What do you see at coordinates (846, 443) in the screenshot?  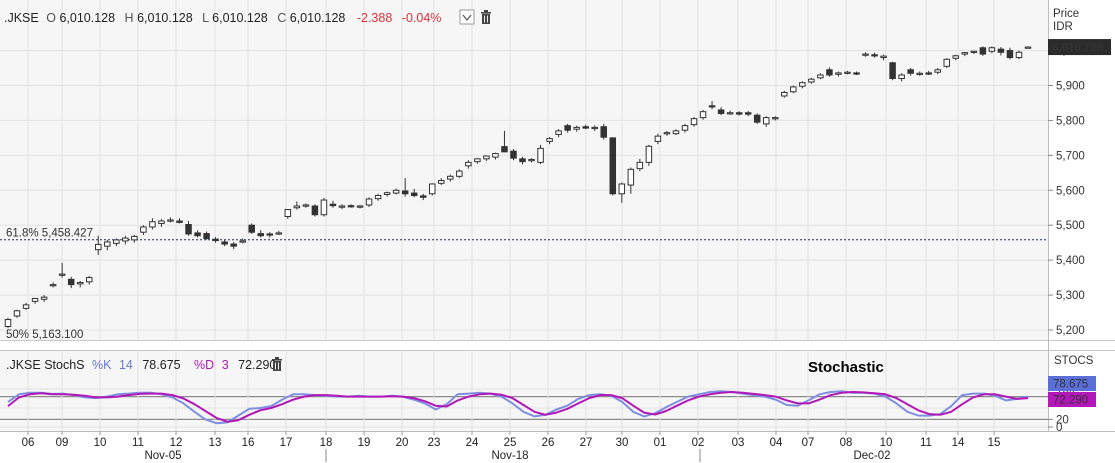 I see `x-day-label: 08` at bounding box center [846, 443].